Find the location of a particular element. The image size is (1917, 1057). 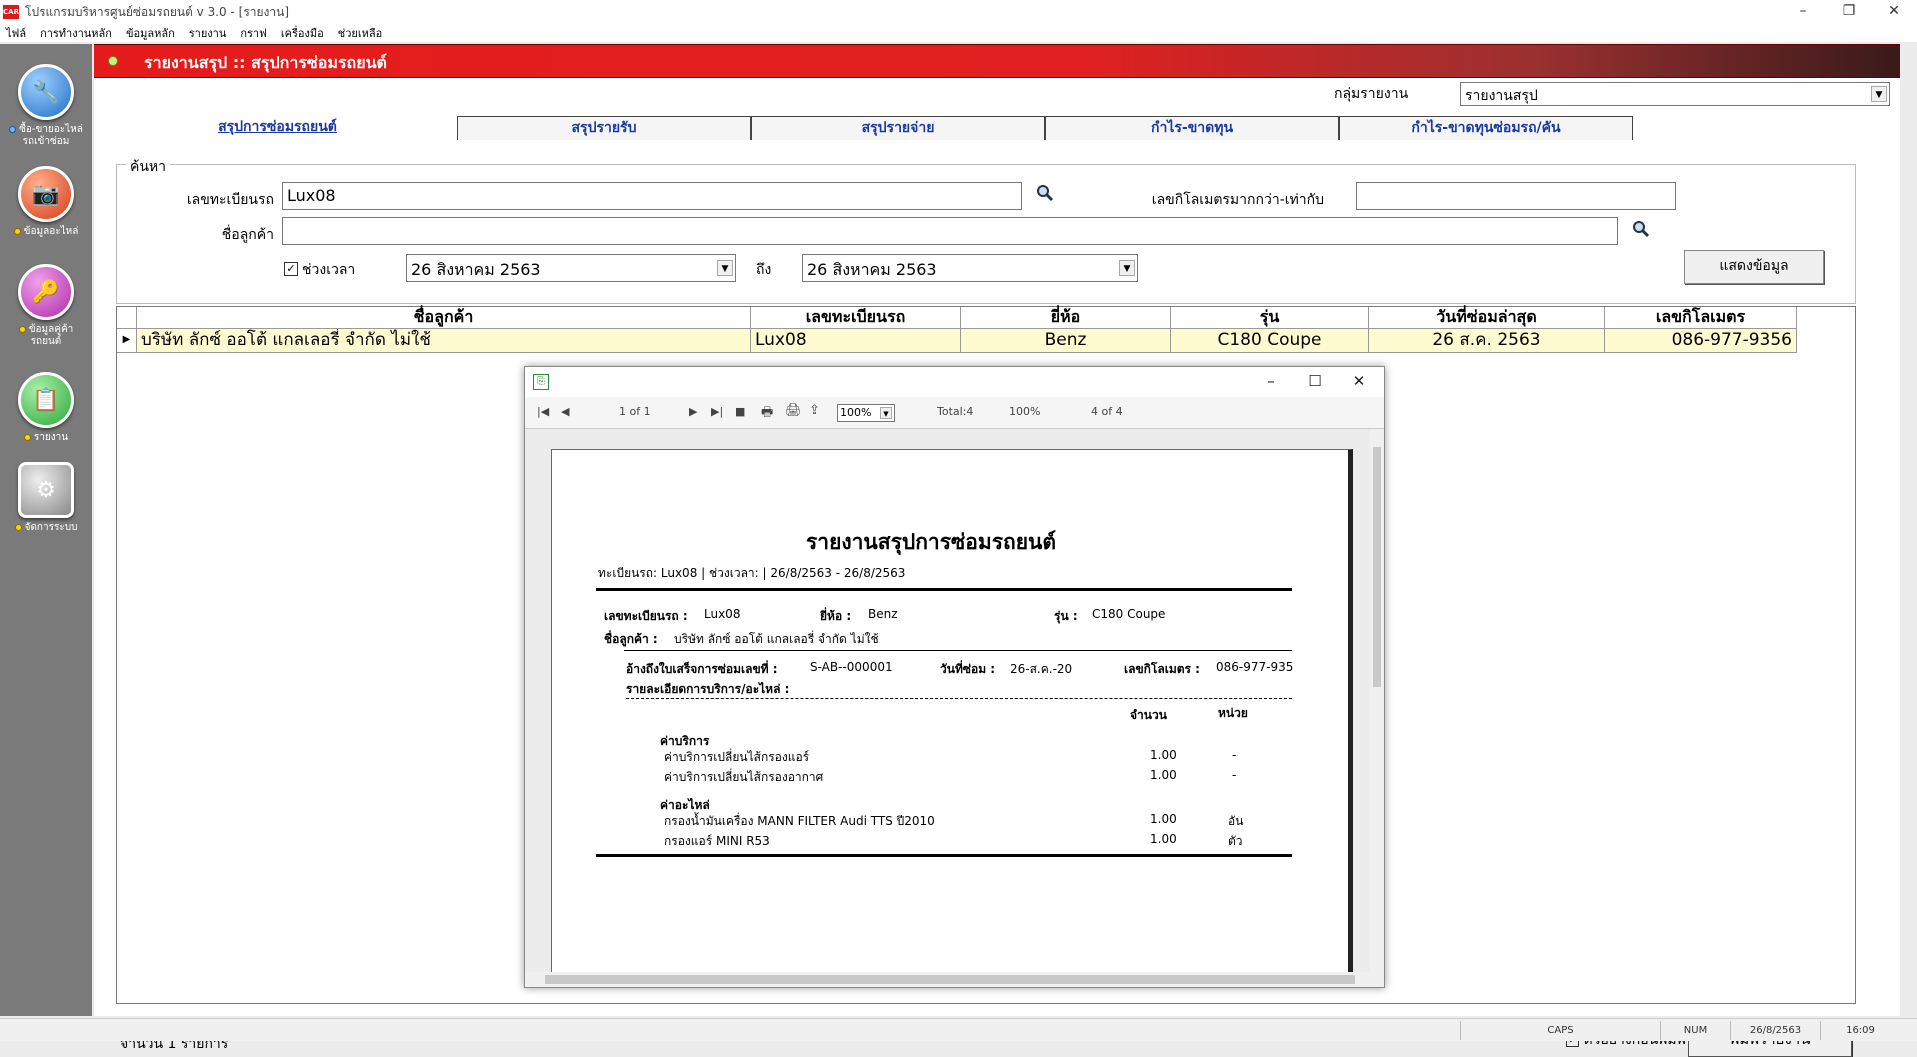

ref-label: อ้างถึงใบเสร็จการซ่อมเลขที่ : is located at coordinates (702, 669).